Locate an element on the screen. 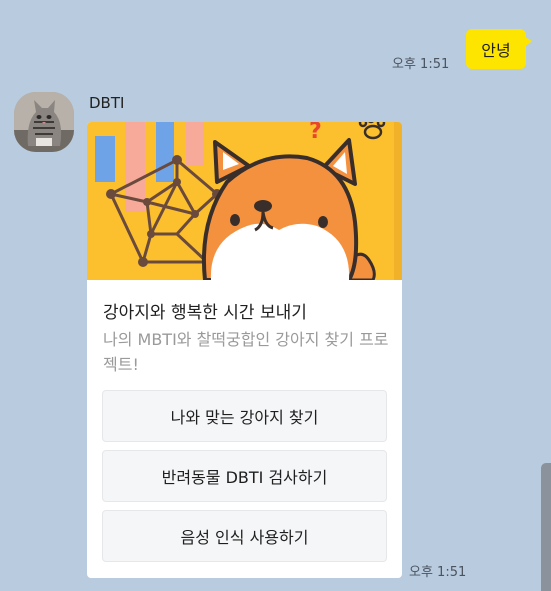 The height and width of the screenshot is (591, 551). chat-scrollbar is located at coordinates (546, 527).